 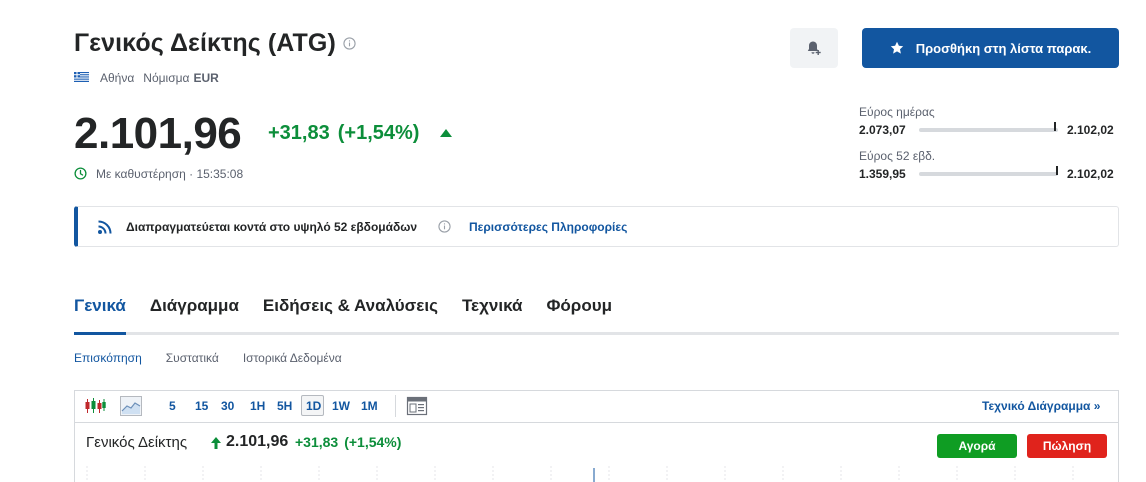 I want to click on timeframe-1w: 1W, so click(x=341, y=406).